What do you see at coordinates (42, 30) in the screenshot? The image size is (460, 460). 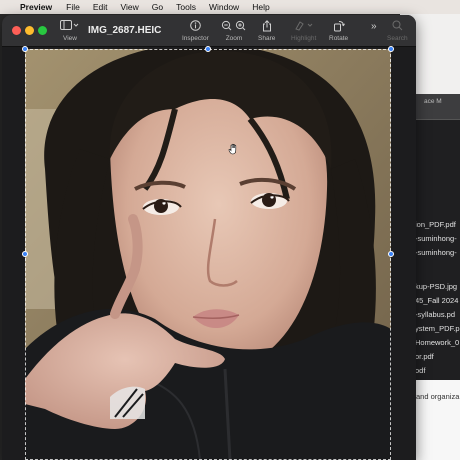 I see `maximize-button` at bounding box center [42, 30].